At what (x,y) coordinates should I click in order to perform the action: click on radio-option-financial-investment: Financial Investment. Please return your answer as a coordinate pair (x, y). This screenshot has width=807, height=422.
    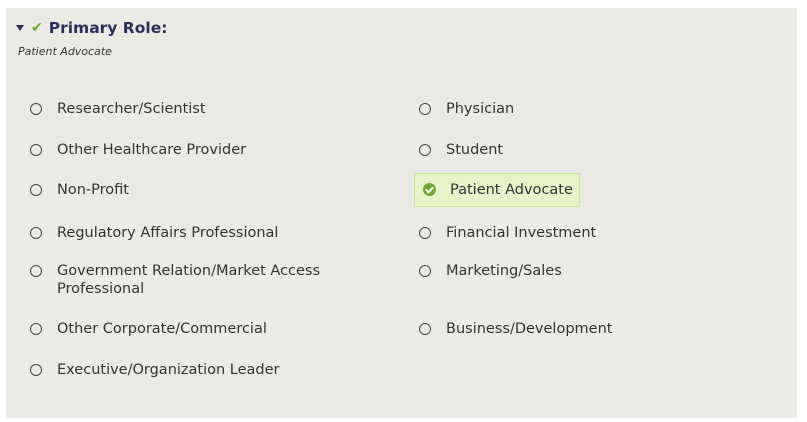
    Looking at the image, I should click on (507, 233).